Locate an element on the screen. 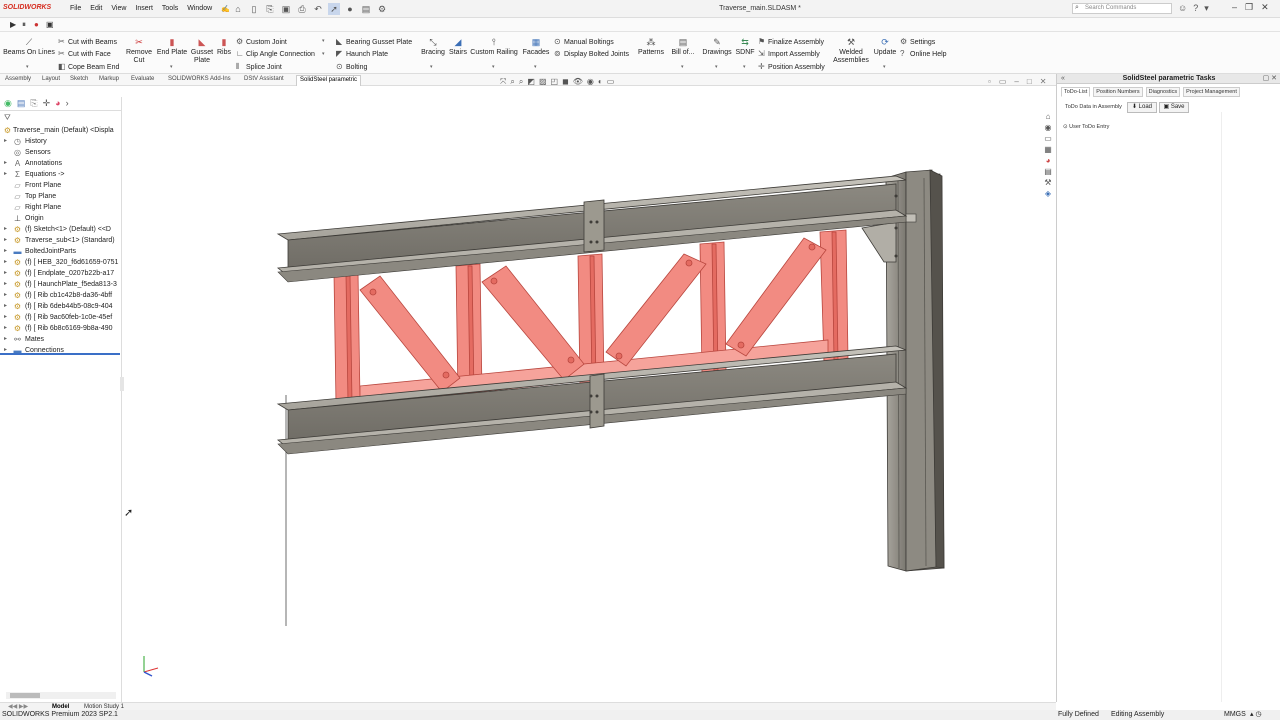 Image resolution: width=1280 pixels, height=720 pixels. tab-todo-list: ToDo-List is located at coordinates (1076, 92).